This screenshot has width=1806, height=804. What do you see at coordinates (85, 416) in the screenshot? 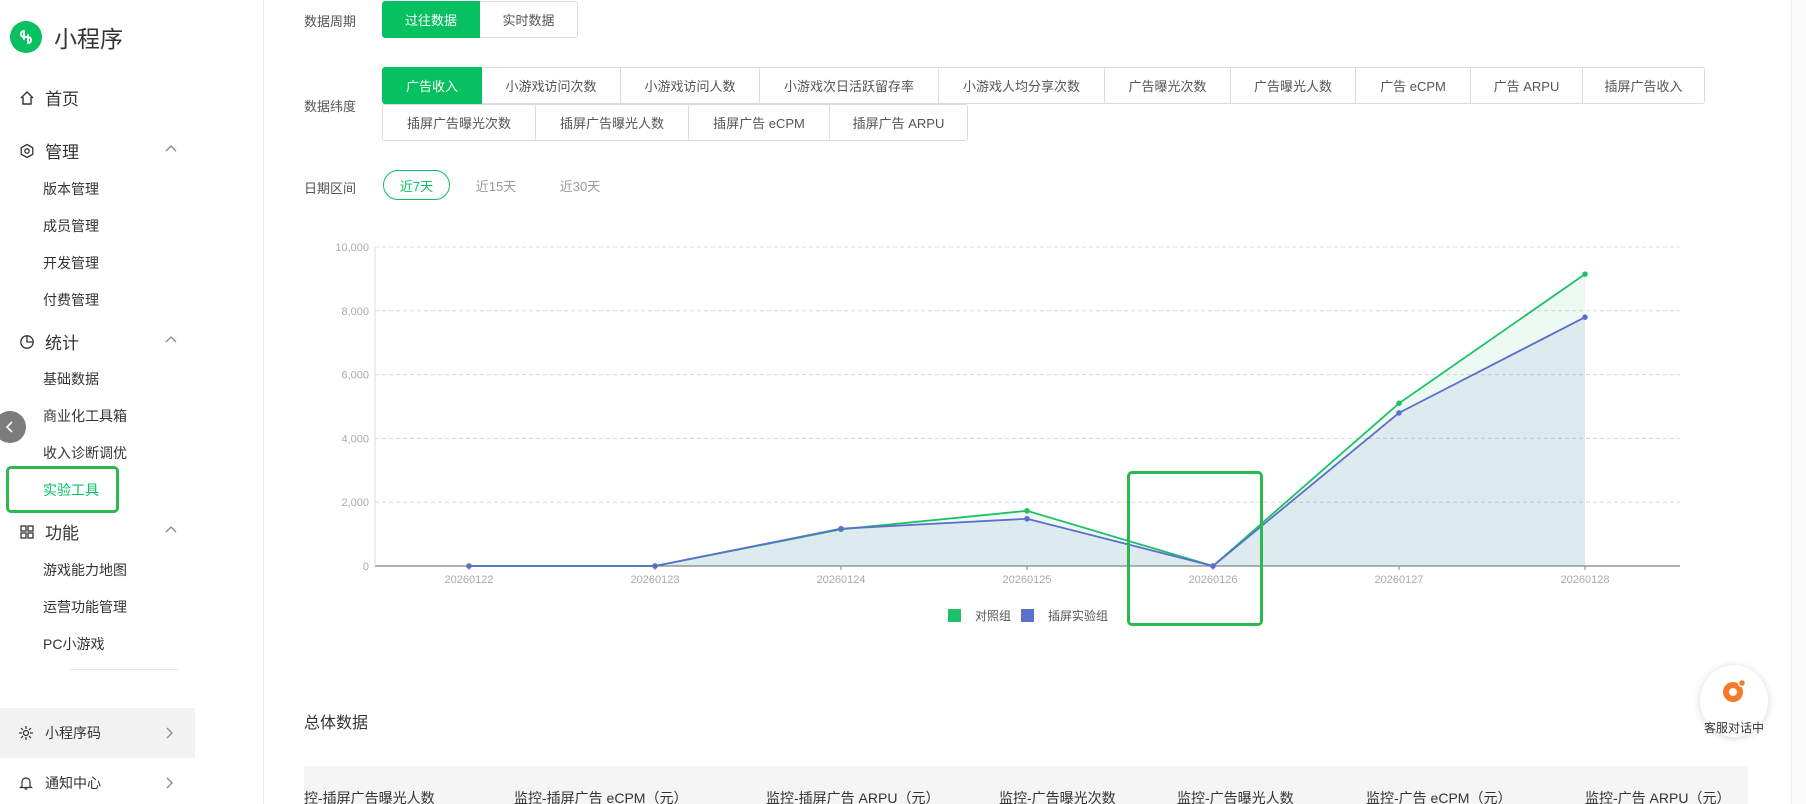
I see `sidebar-item-commerce-toolbox: 商业化工具箱` at bounding box center [85, 416].